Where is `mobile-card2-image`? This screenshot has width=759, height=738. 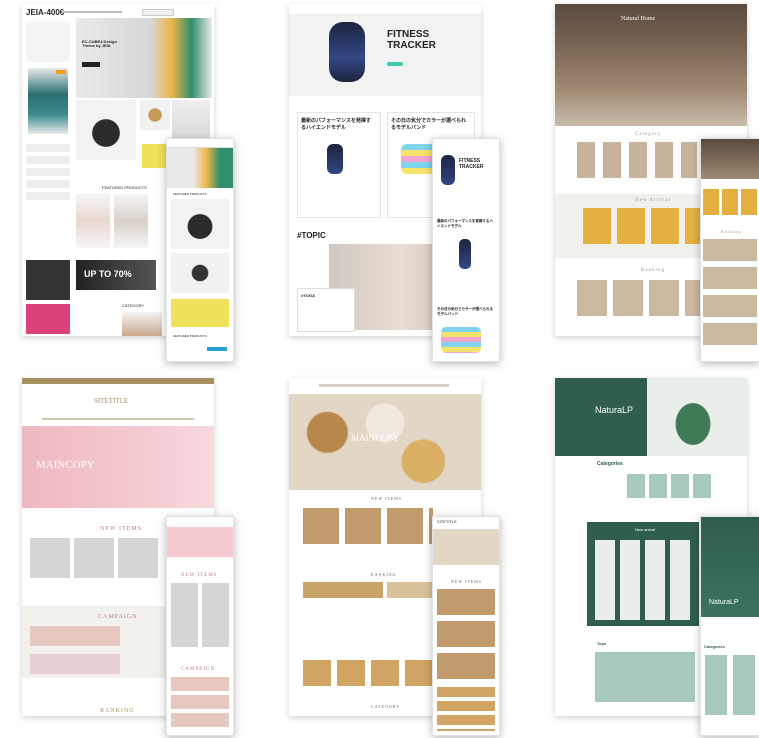 mobile-card2-image is located at coordinates (461, 340).